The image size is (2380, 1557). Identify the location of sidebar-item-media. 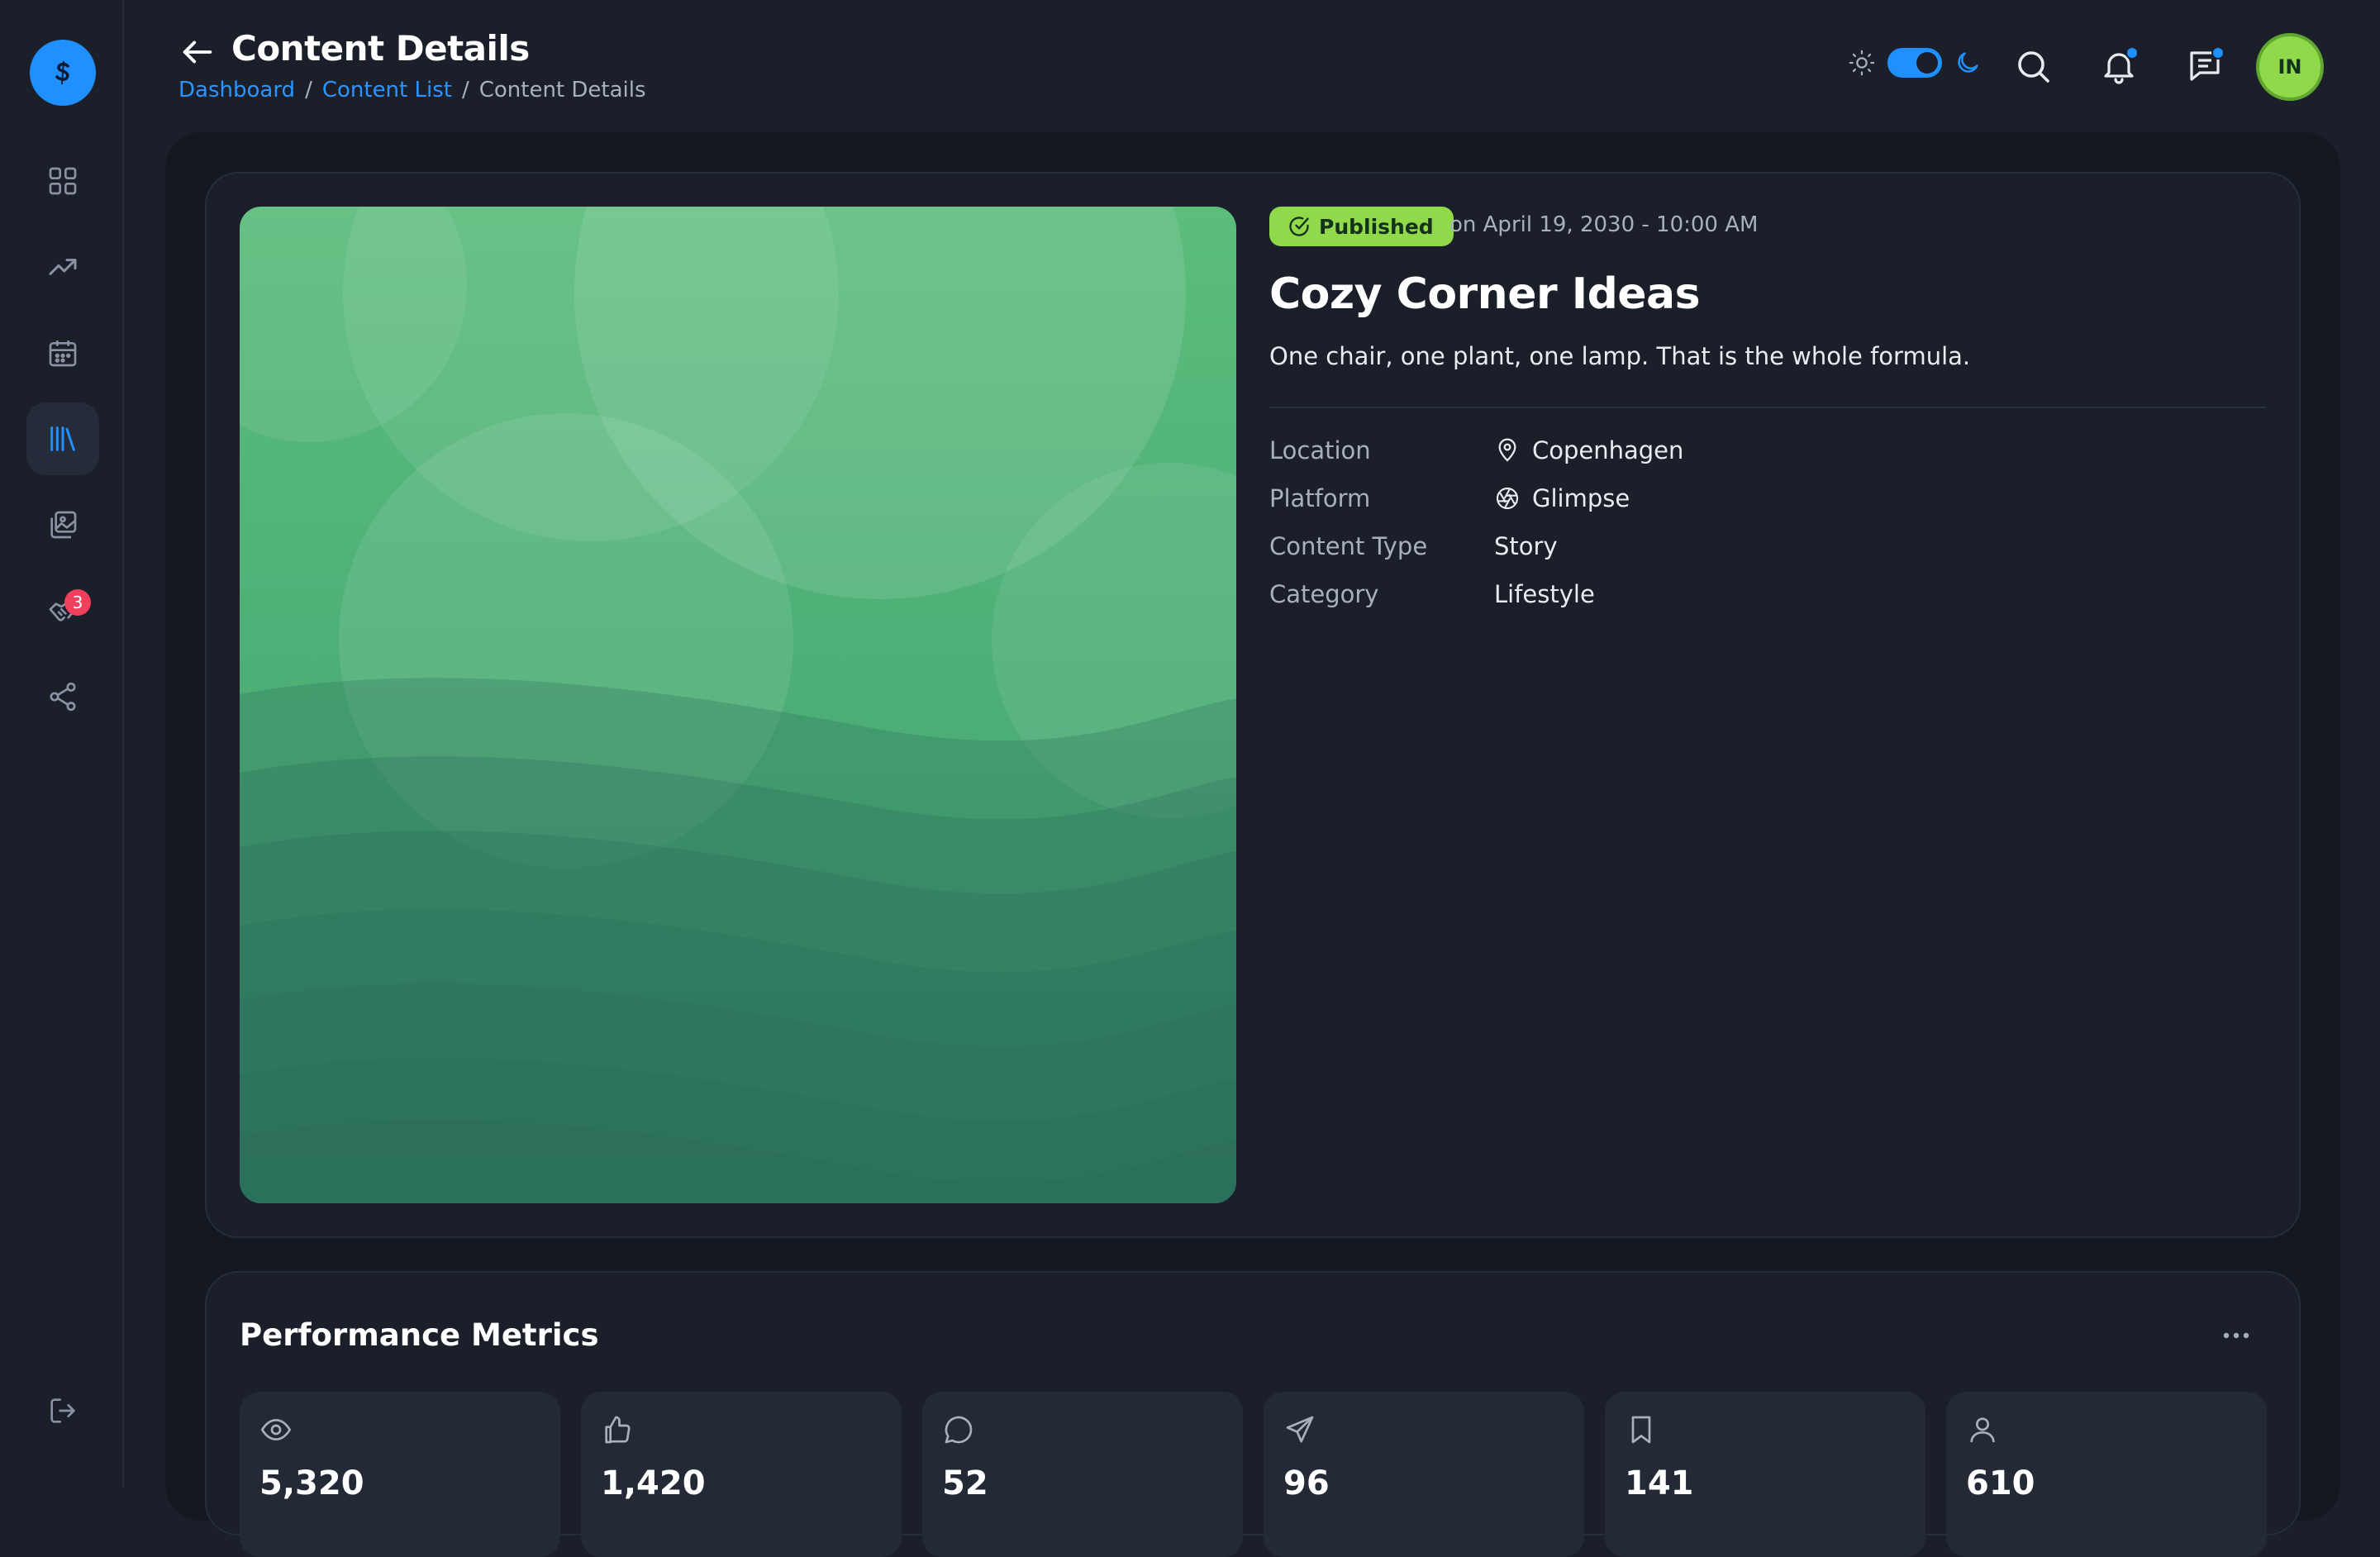
(62, 524).